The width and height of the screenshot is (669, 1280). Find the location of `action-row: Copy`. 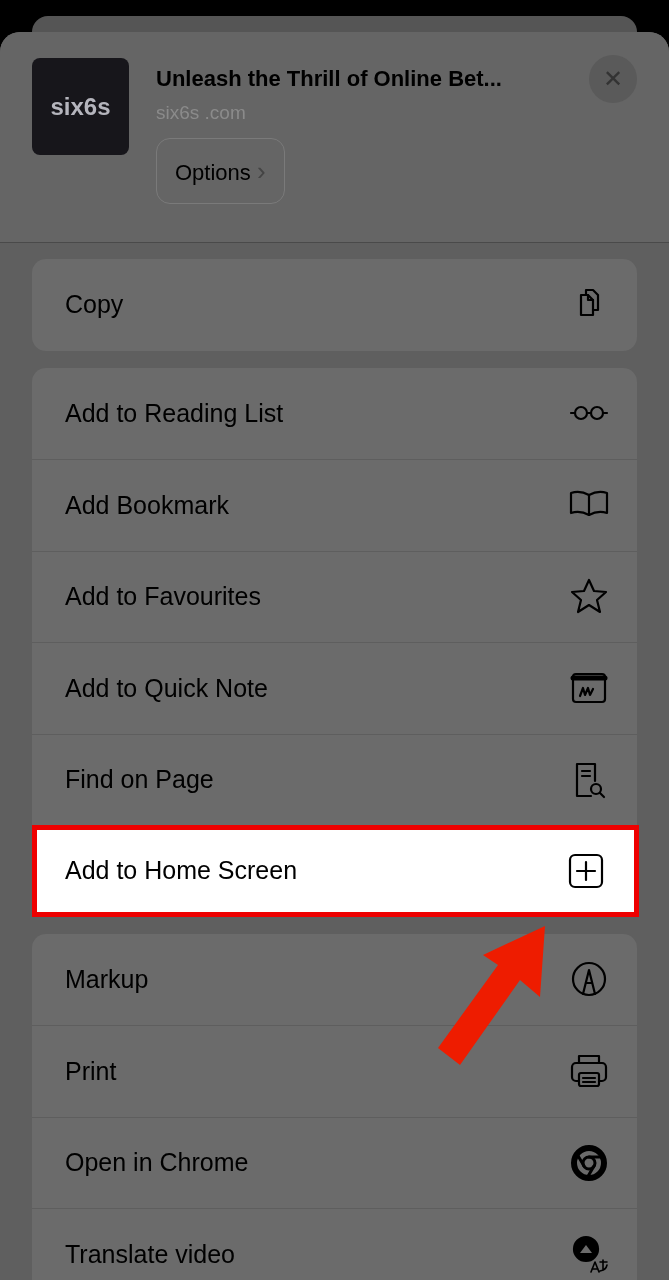

action-row: Copy is located at coordinates (334, 305).